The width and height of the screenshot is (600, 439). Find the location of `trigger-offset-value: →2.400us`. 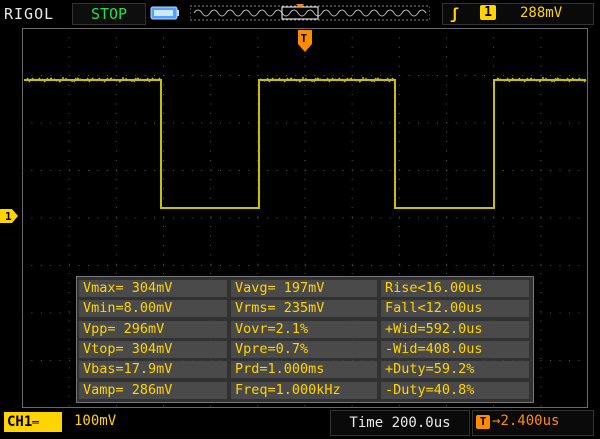

trigger-offset-value: →2.400us is located at coordinates (526, 421).